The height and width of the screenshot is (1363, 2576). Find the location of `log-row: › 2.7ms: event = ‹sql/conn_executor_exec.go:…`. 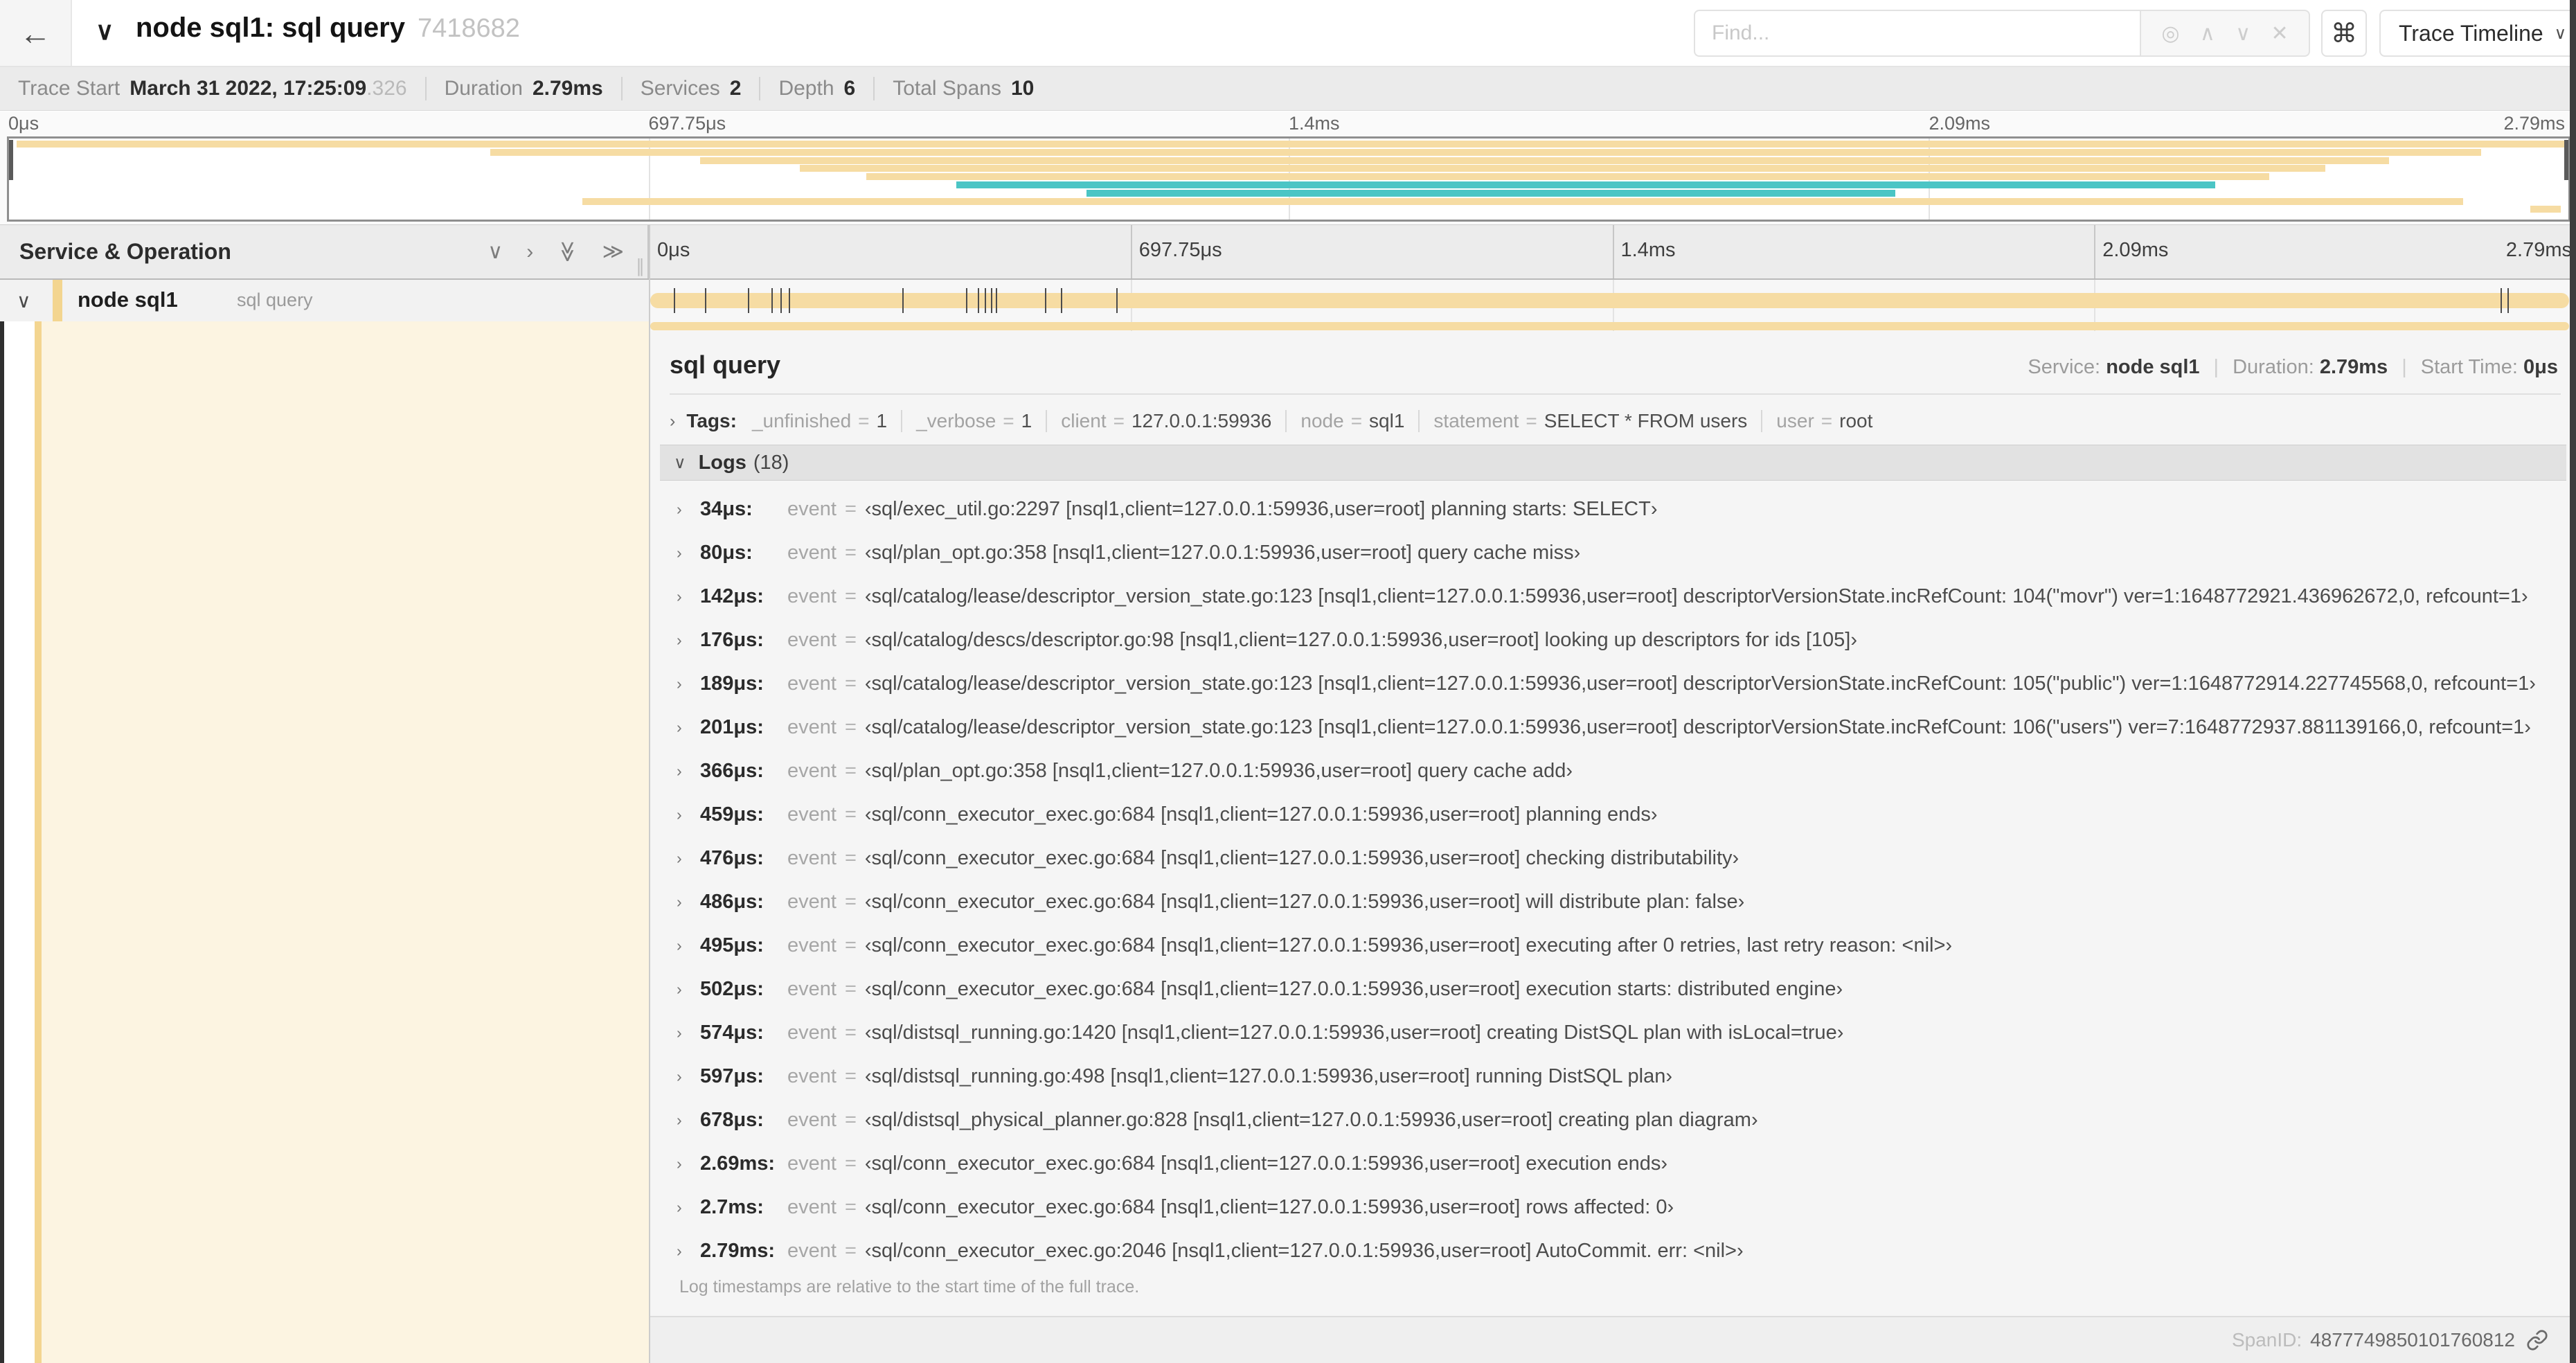

log-row: › 2.7ms: event = ‹sql/conn_executor_exec.go:… is located at coordinates (1613, 1207).